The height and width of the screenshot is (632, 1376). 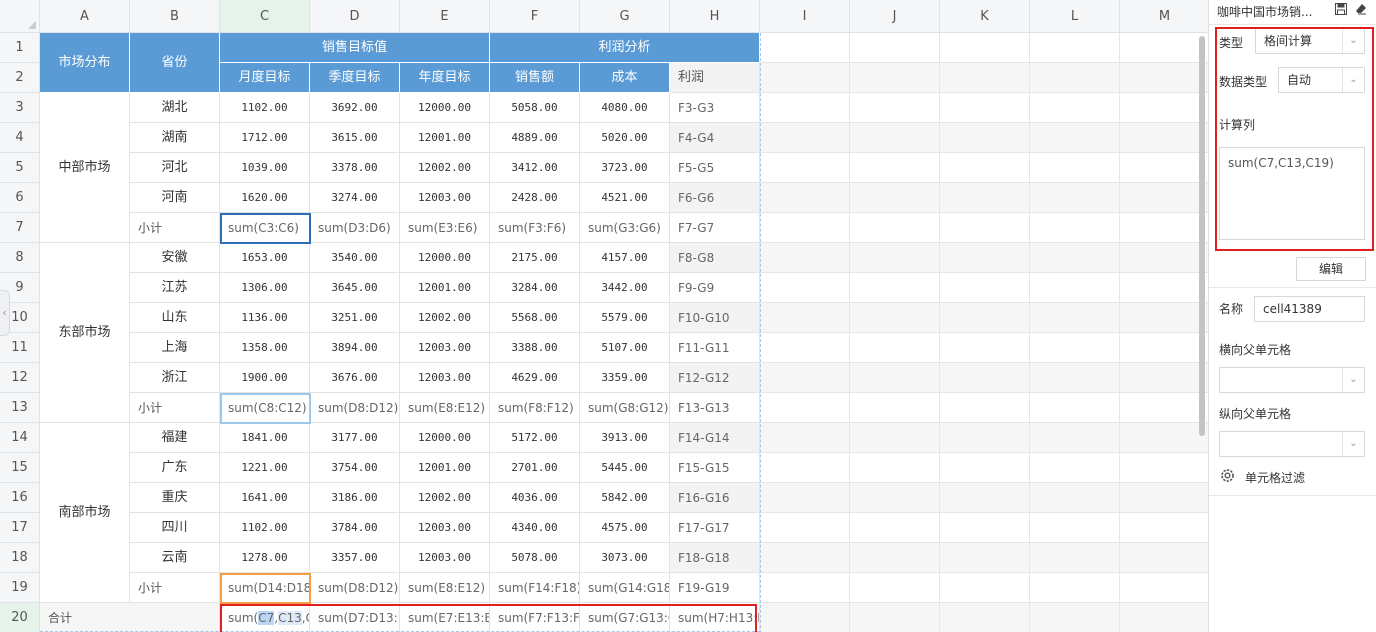 What do you see at coordinates (265, 468) in the screenshot?
I see `data-cell: 1221.00` at bounding box center [265, 468].